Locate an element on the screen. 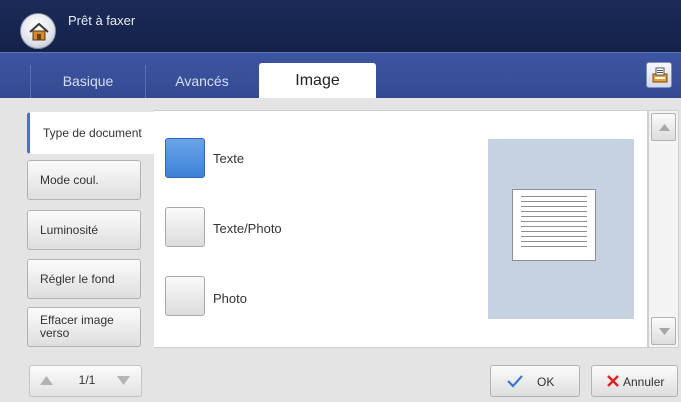 The image size is (681, 402). close-icon is located at coordinates (613, 381).